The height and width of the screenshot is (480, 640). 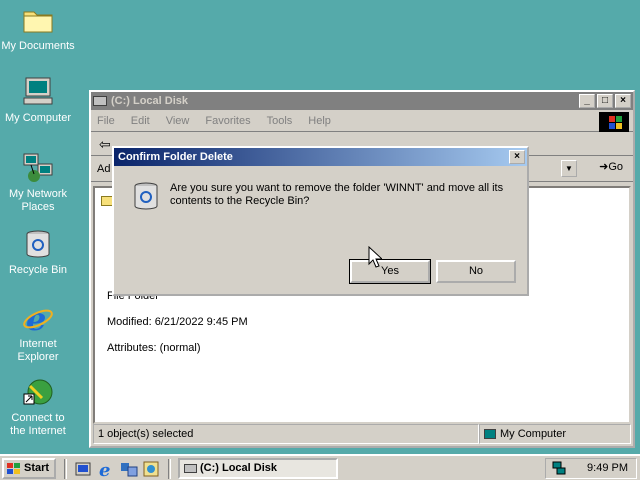 What do you see at coordinates (605, 101) in the screenshot?
I see `maximize-button: □` at bounding box center [605, 101].